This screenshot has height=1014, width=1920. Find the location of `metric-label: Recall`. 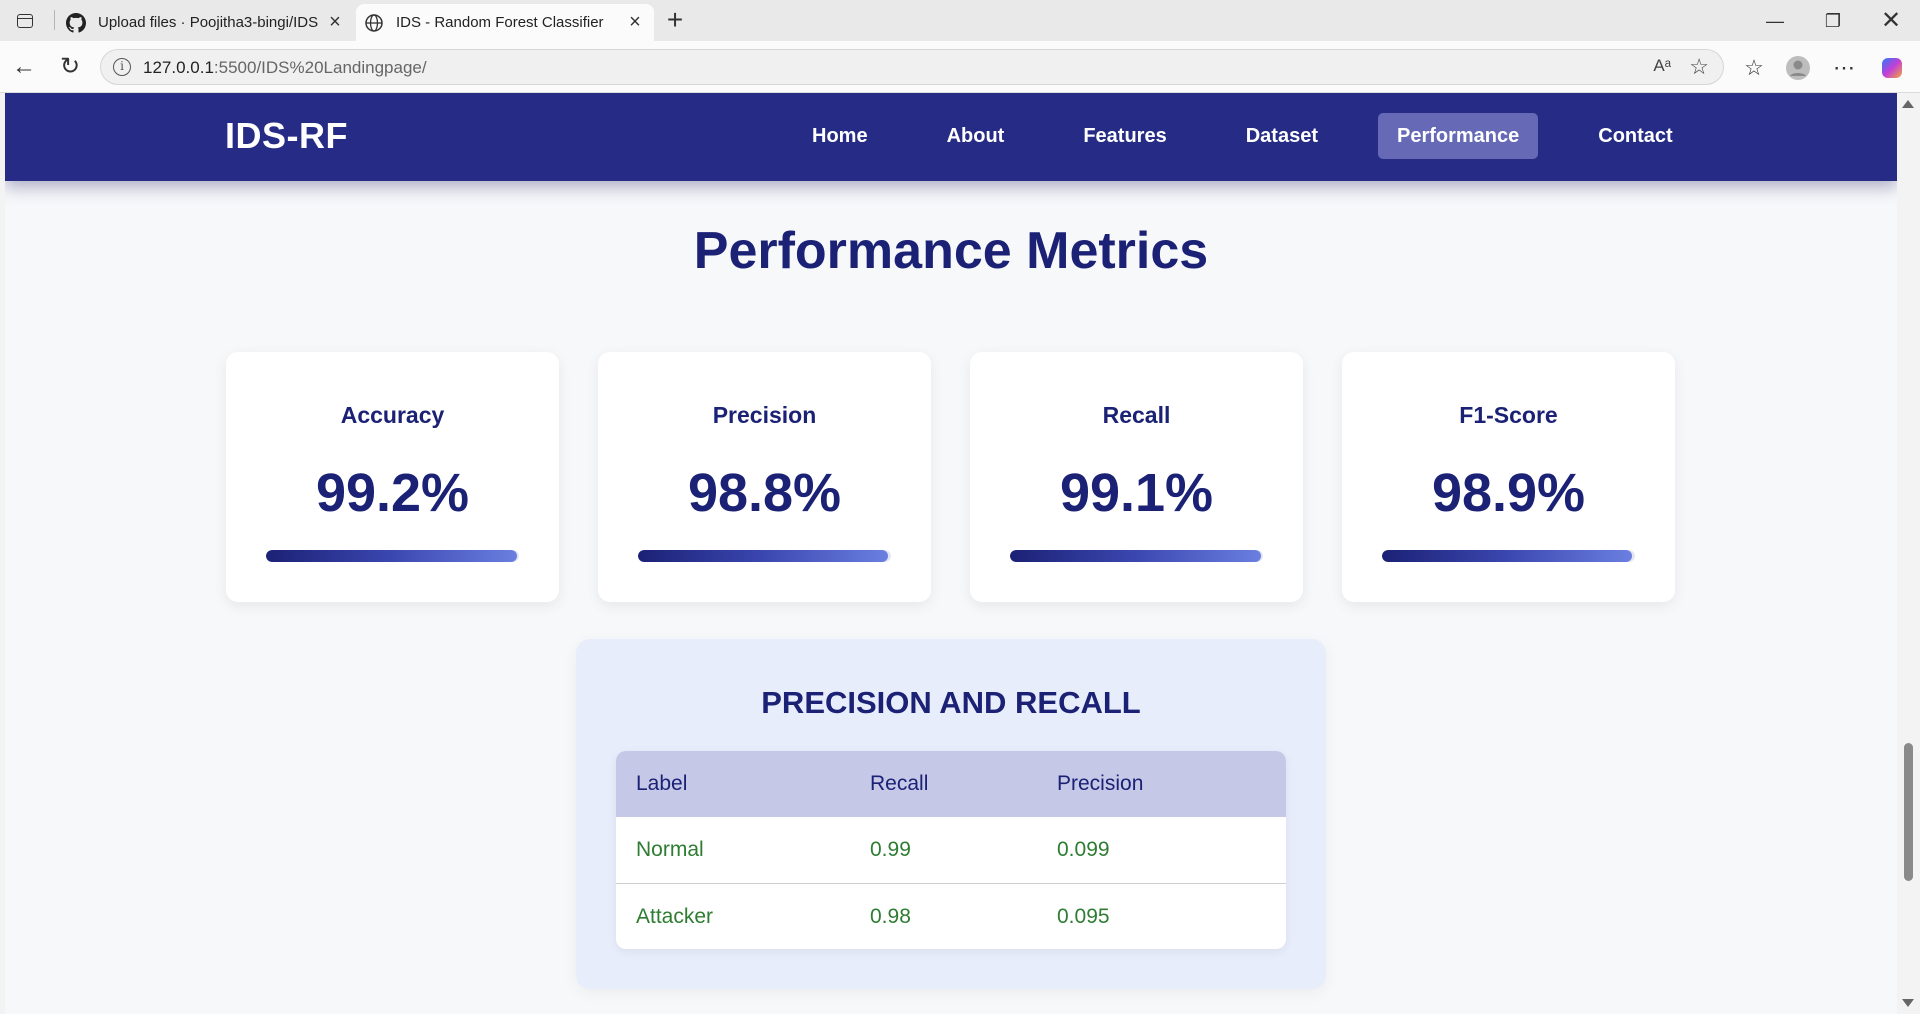

metric-label: Recall is located at coordinates (1136, 415).